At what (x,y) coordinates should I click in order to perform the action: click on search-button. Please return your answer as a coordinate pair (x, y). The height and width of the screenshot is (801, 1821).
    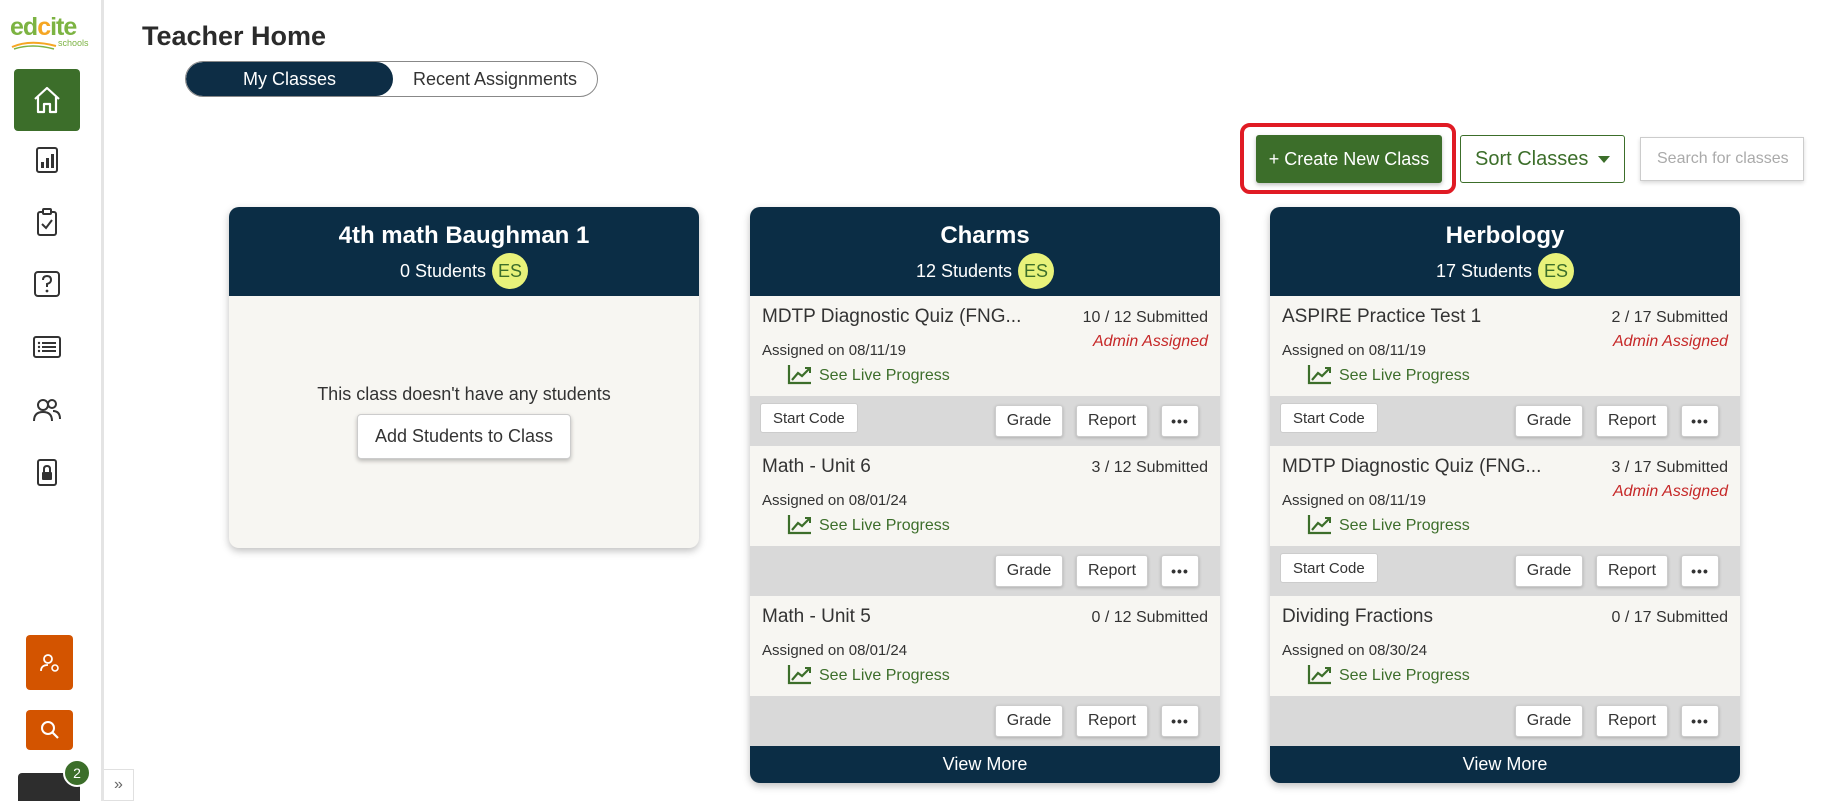
    Looking at the image, I should click on (49, 730).